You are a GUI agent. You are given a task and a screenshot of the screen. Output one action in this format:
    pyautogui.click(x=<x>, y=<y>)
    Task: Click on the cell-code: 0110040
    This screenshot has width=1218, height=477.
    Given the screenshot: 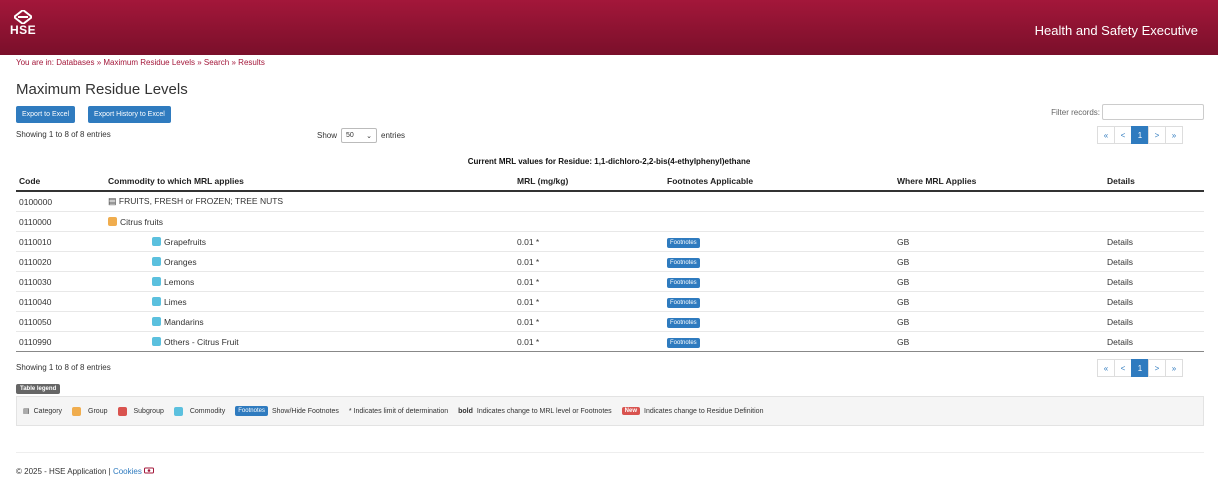 What is the action you would take?
    pyautogui.click(x=60, y=301)
    